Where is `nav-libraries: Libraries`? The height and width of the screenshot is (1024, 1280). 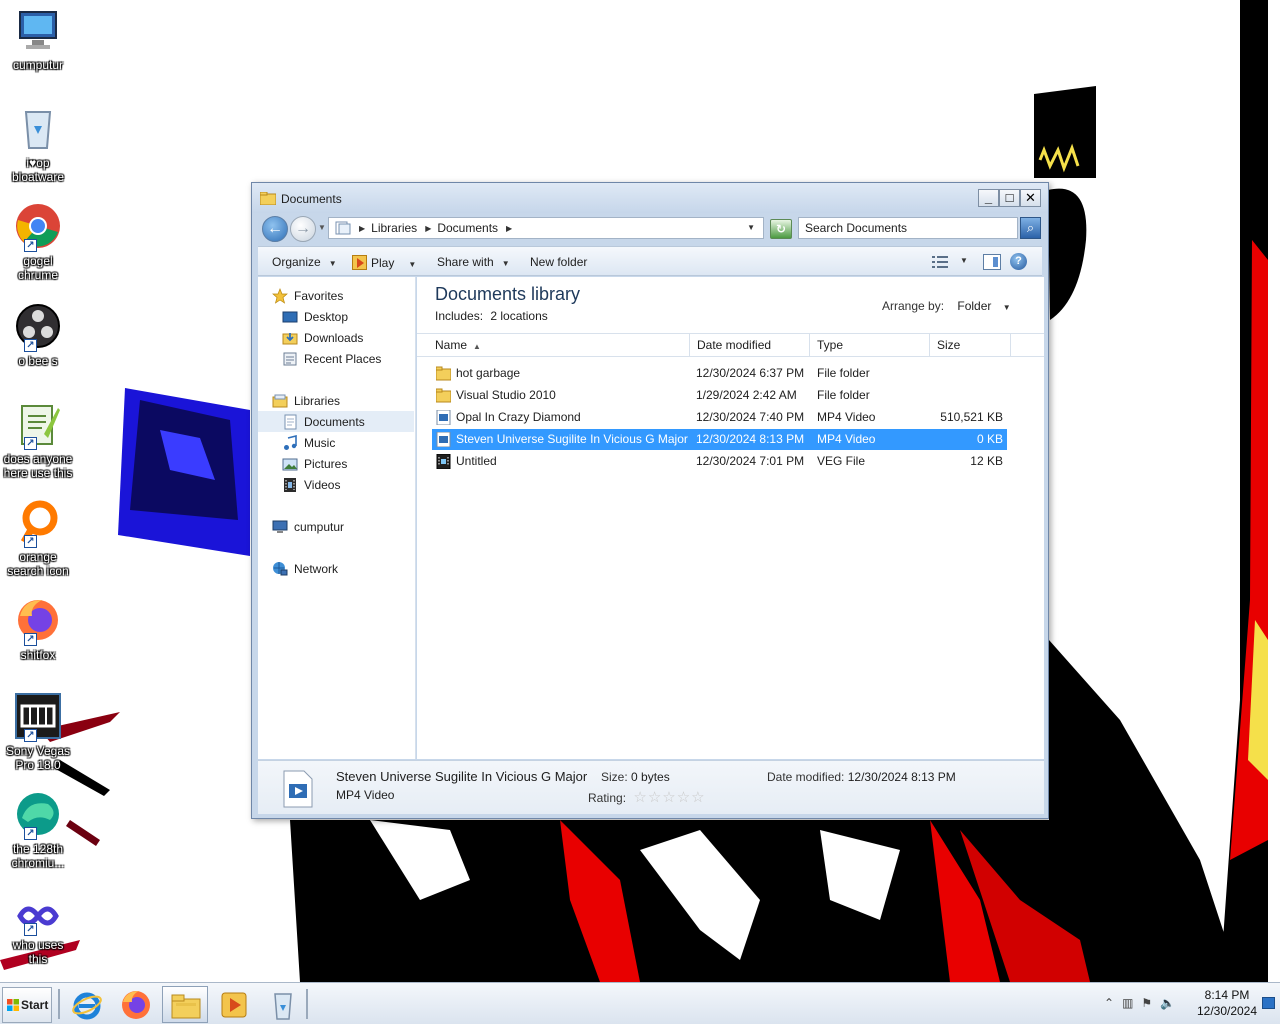 nav-libraries: Libraries is located at coordinates (336, 400).